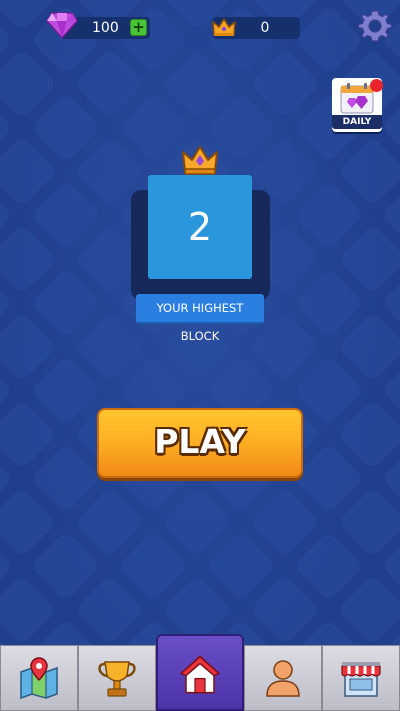 The image size is (400, 711). I want to click on map-pin-icon, so click(39, 678).